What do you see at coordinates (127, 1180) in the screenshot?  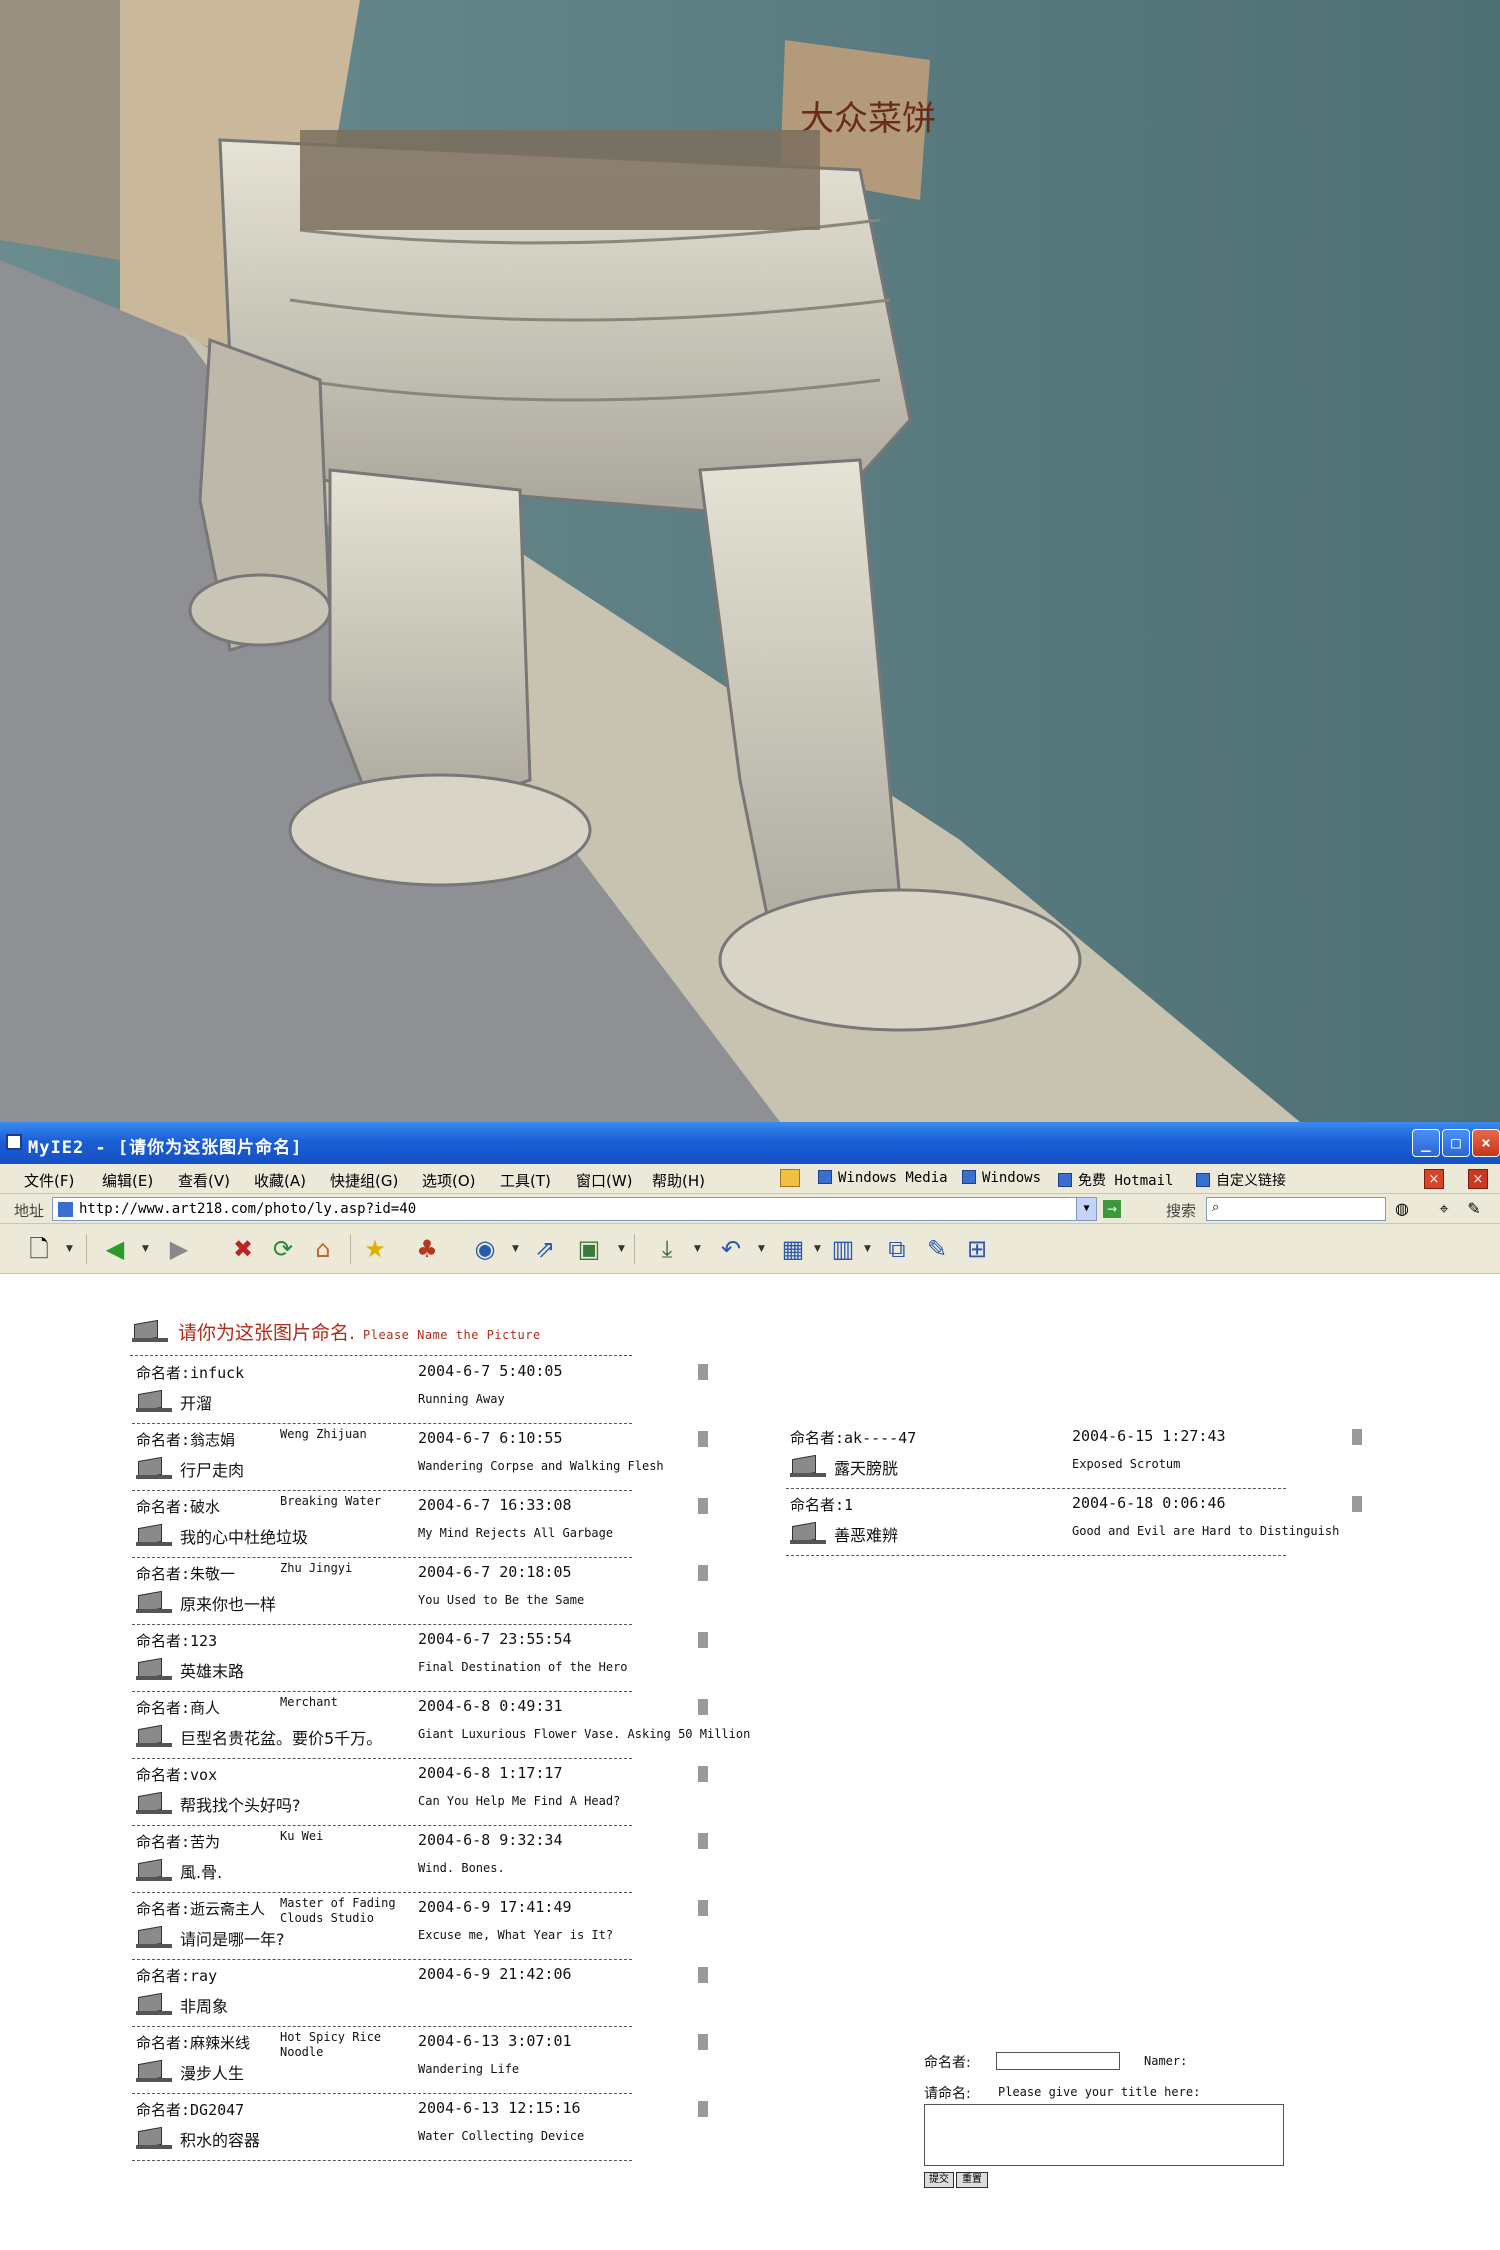 I see `menu-edit: 编辑(E)` at bounding box center [127, 1180].